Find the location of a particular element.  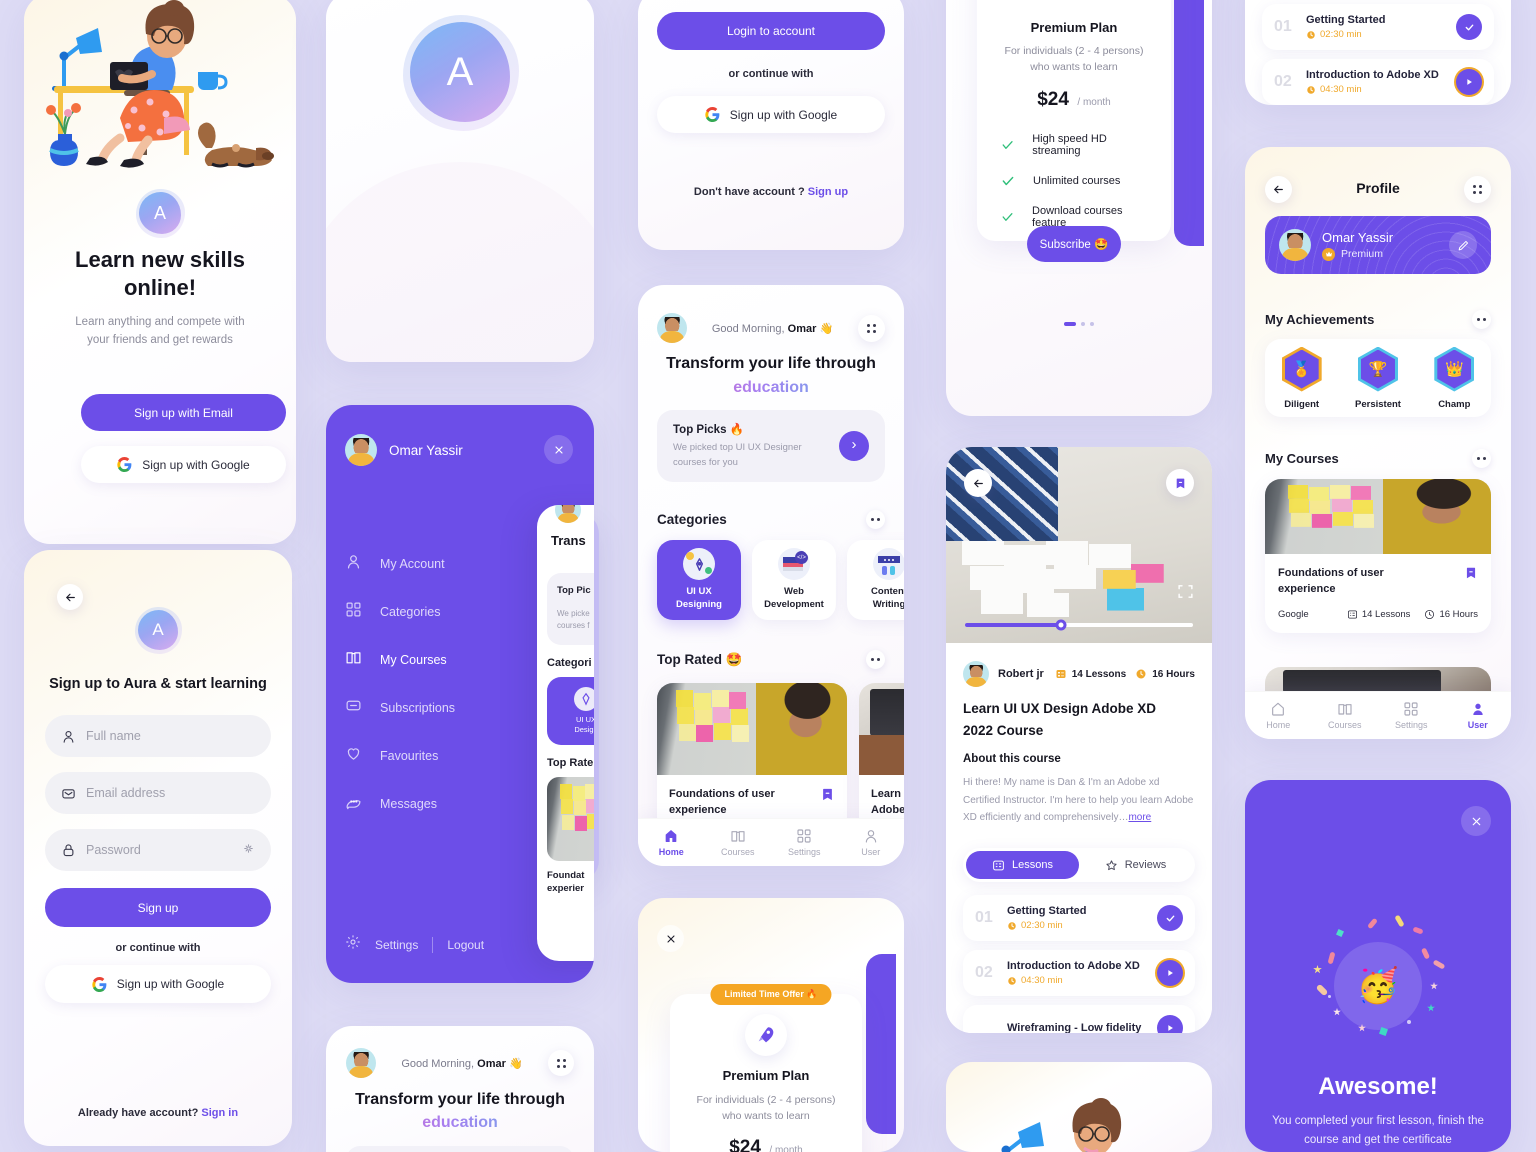

category-card-ui-ux: UI UX Designing is located at coordinates (699, 580).